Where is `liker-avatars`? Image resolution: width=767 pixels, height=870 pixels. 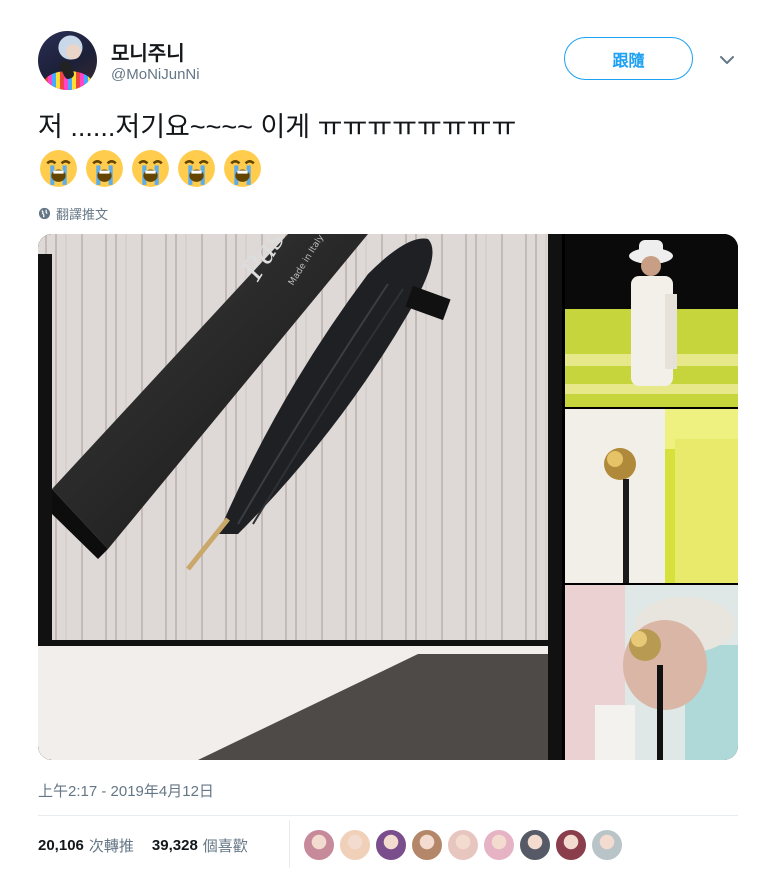 liker-avatars is located at coordinates (463, 845).